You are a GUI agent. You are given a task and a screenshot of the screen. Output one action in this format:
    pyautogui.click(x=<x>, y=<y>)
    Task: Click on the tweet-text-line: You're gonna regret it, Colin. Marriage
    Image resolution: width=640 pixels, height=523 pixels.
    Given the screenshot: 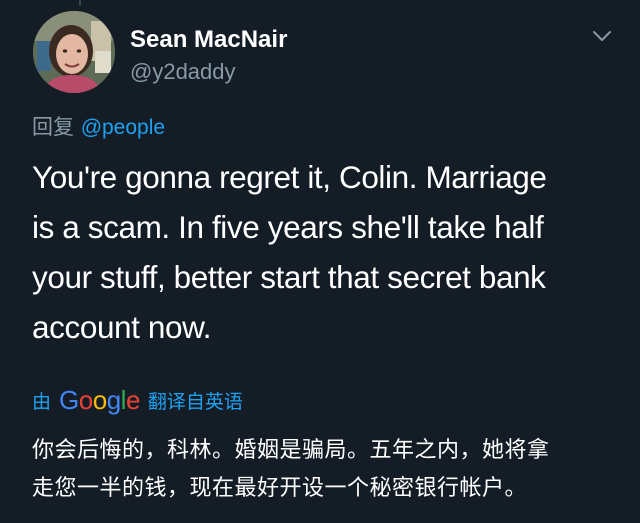 What is the action you would take?
    pyautogui.click(x=289, y=177)
    